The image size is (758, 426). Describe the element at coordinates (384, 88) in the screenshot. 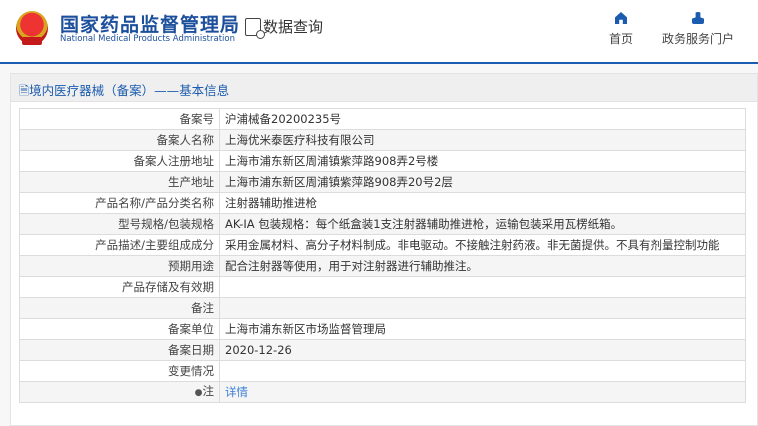

I see `panel-title: 🗎境内医疗器械（备案）——基本信息` at that location.